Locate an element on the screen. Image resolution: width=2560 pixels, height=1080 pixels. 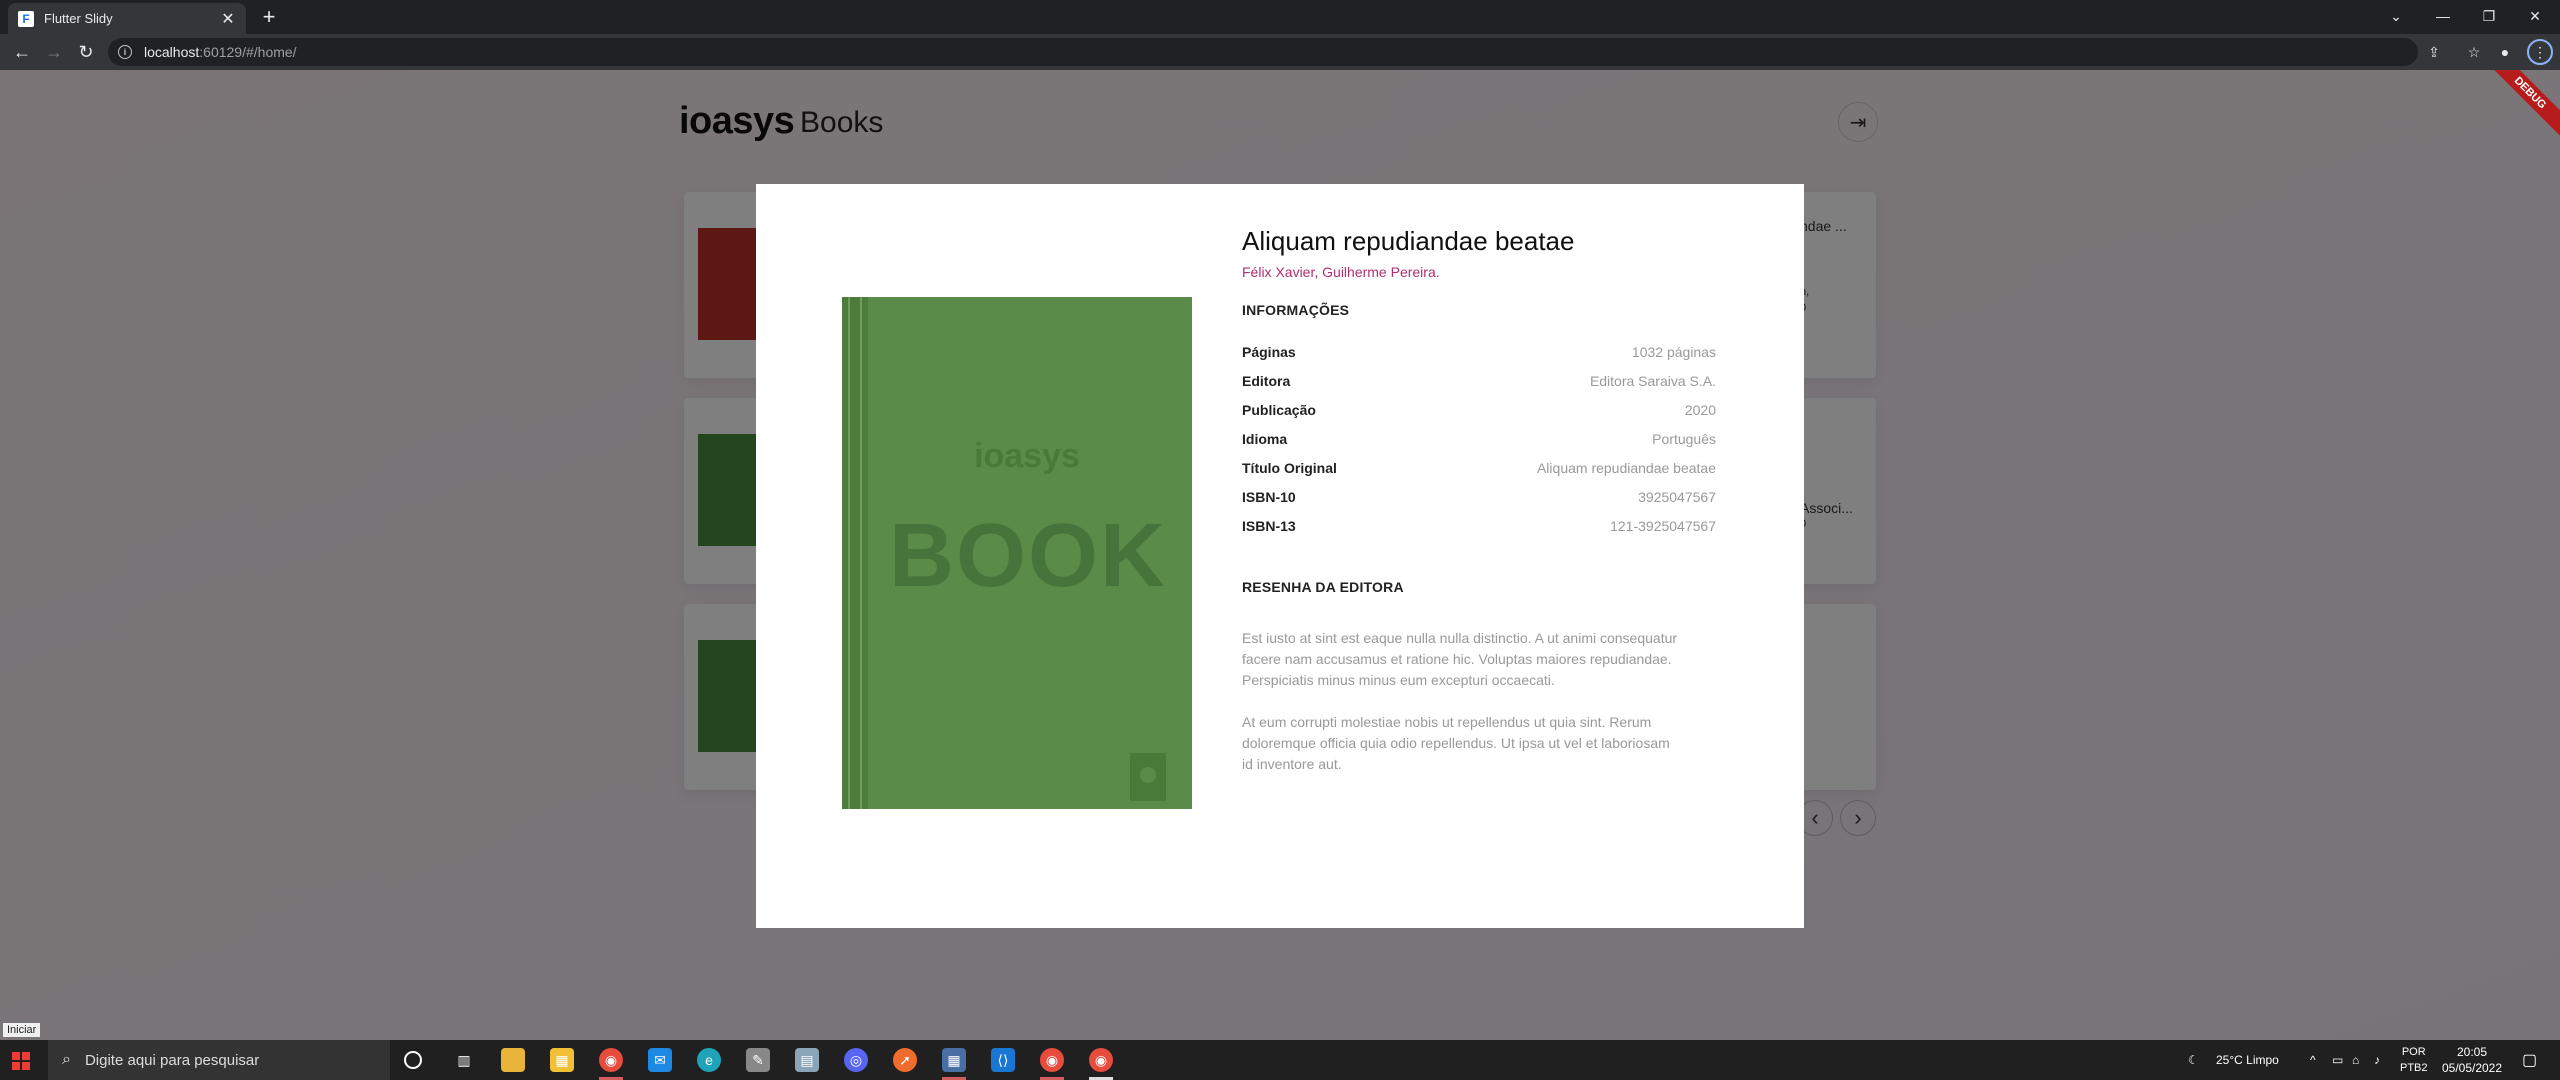
info-label: Editora is located at coordinates (1266, 381).